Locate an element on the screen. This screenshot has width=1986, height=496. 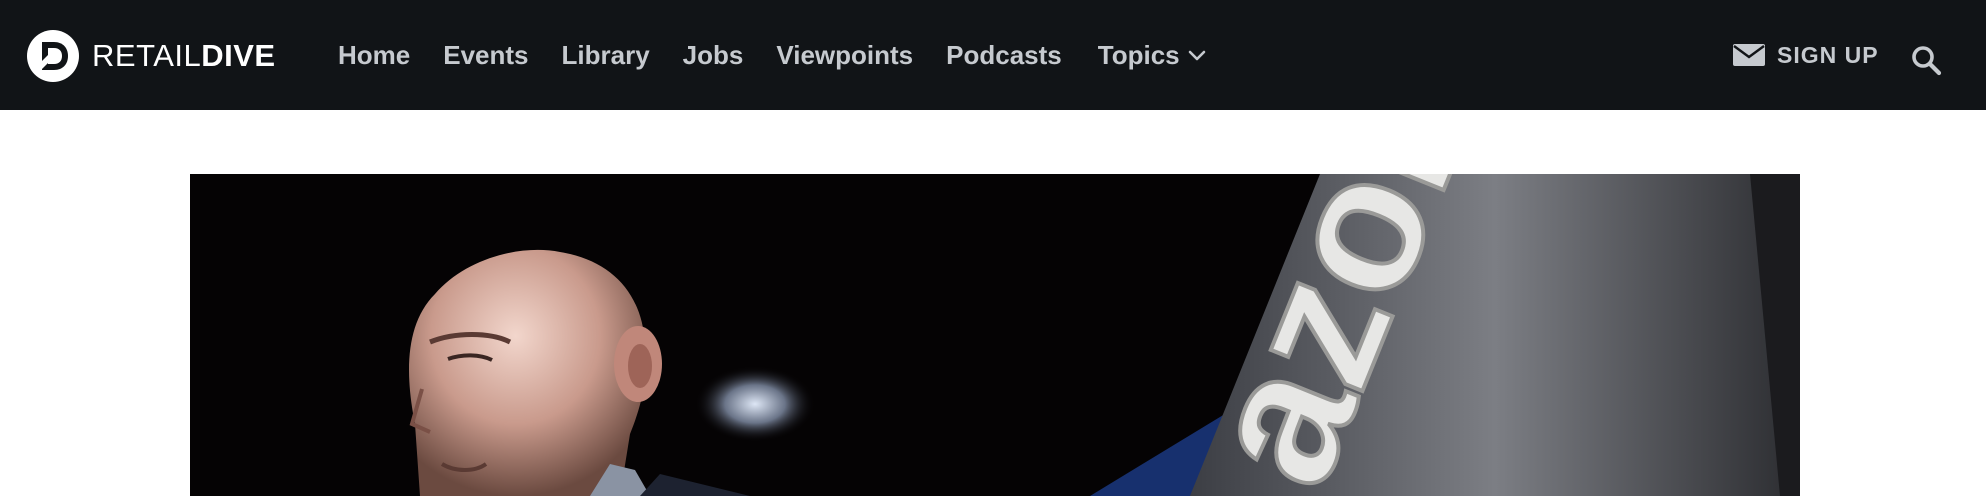
nav-item-topics: Topics is located at coordinates (1152, 55).